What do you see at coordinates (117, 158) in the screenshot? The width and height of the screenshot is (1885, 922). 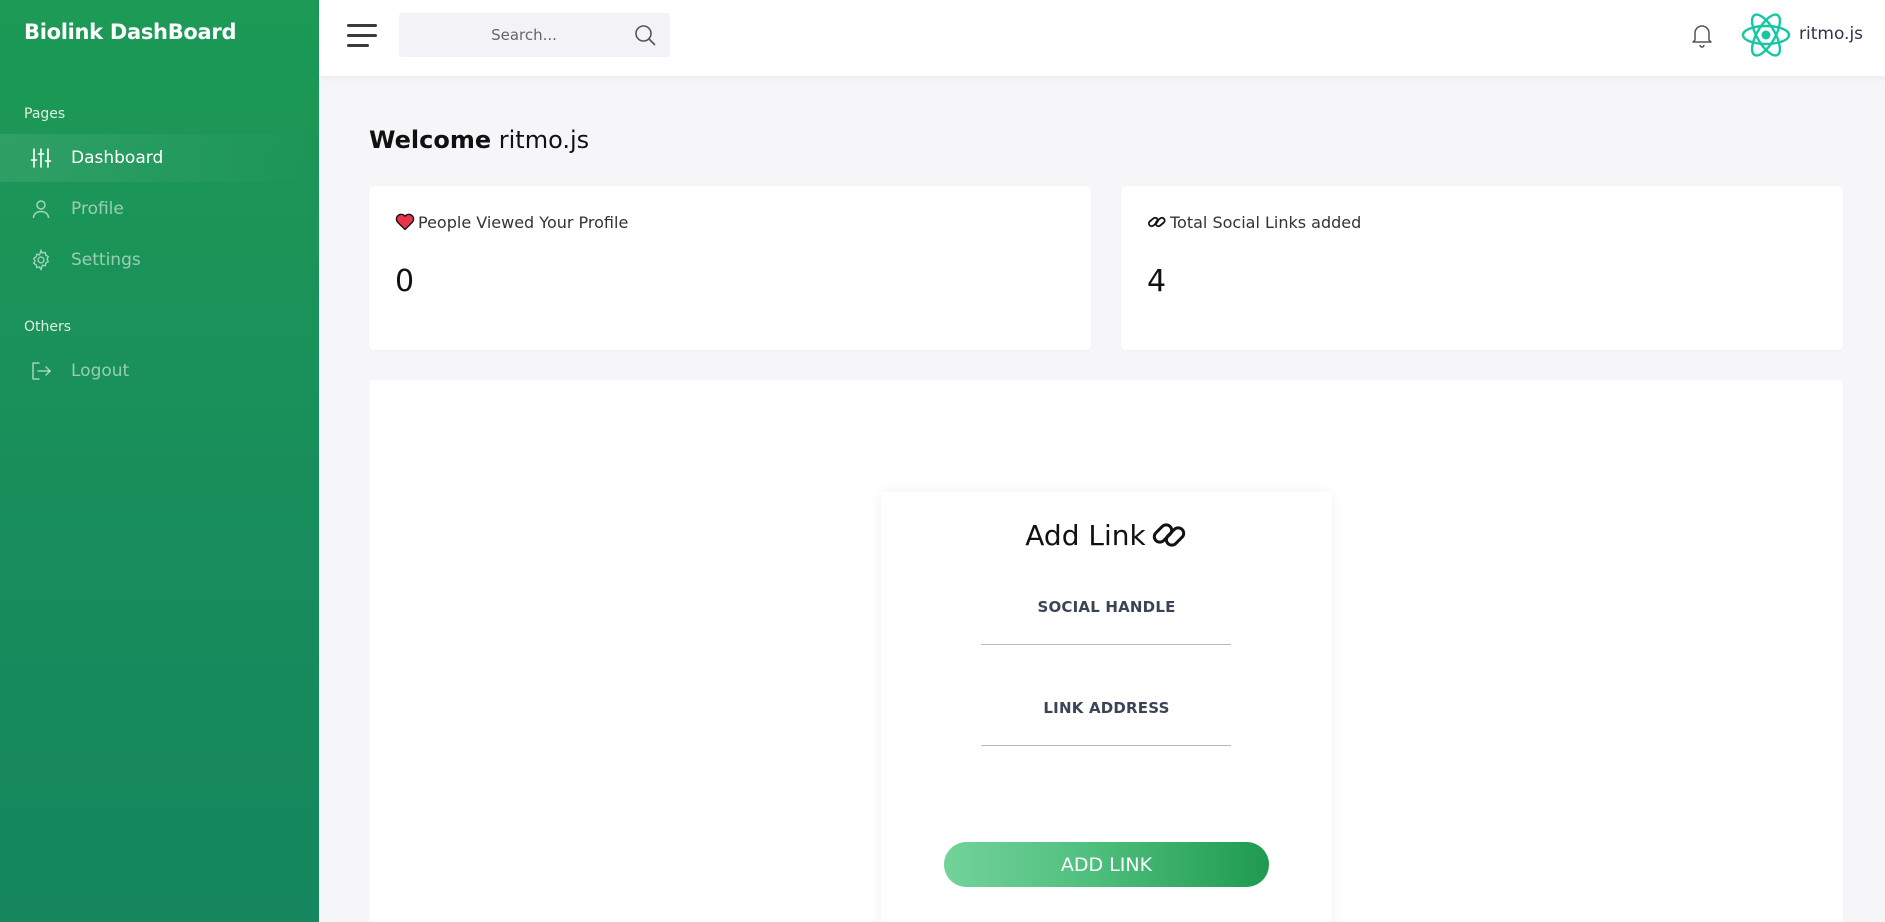 I see `sidebar-item-label: Dashboard` at bounding box center [117, 158].